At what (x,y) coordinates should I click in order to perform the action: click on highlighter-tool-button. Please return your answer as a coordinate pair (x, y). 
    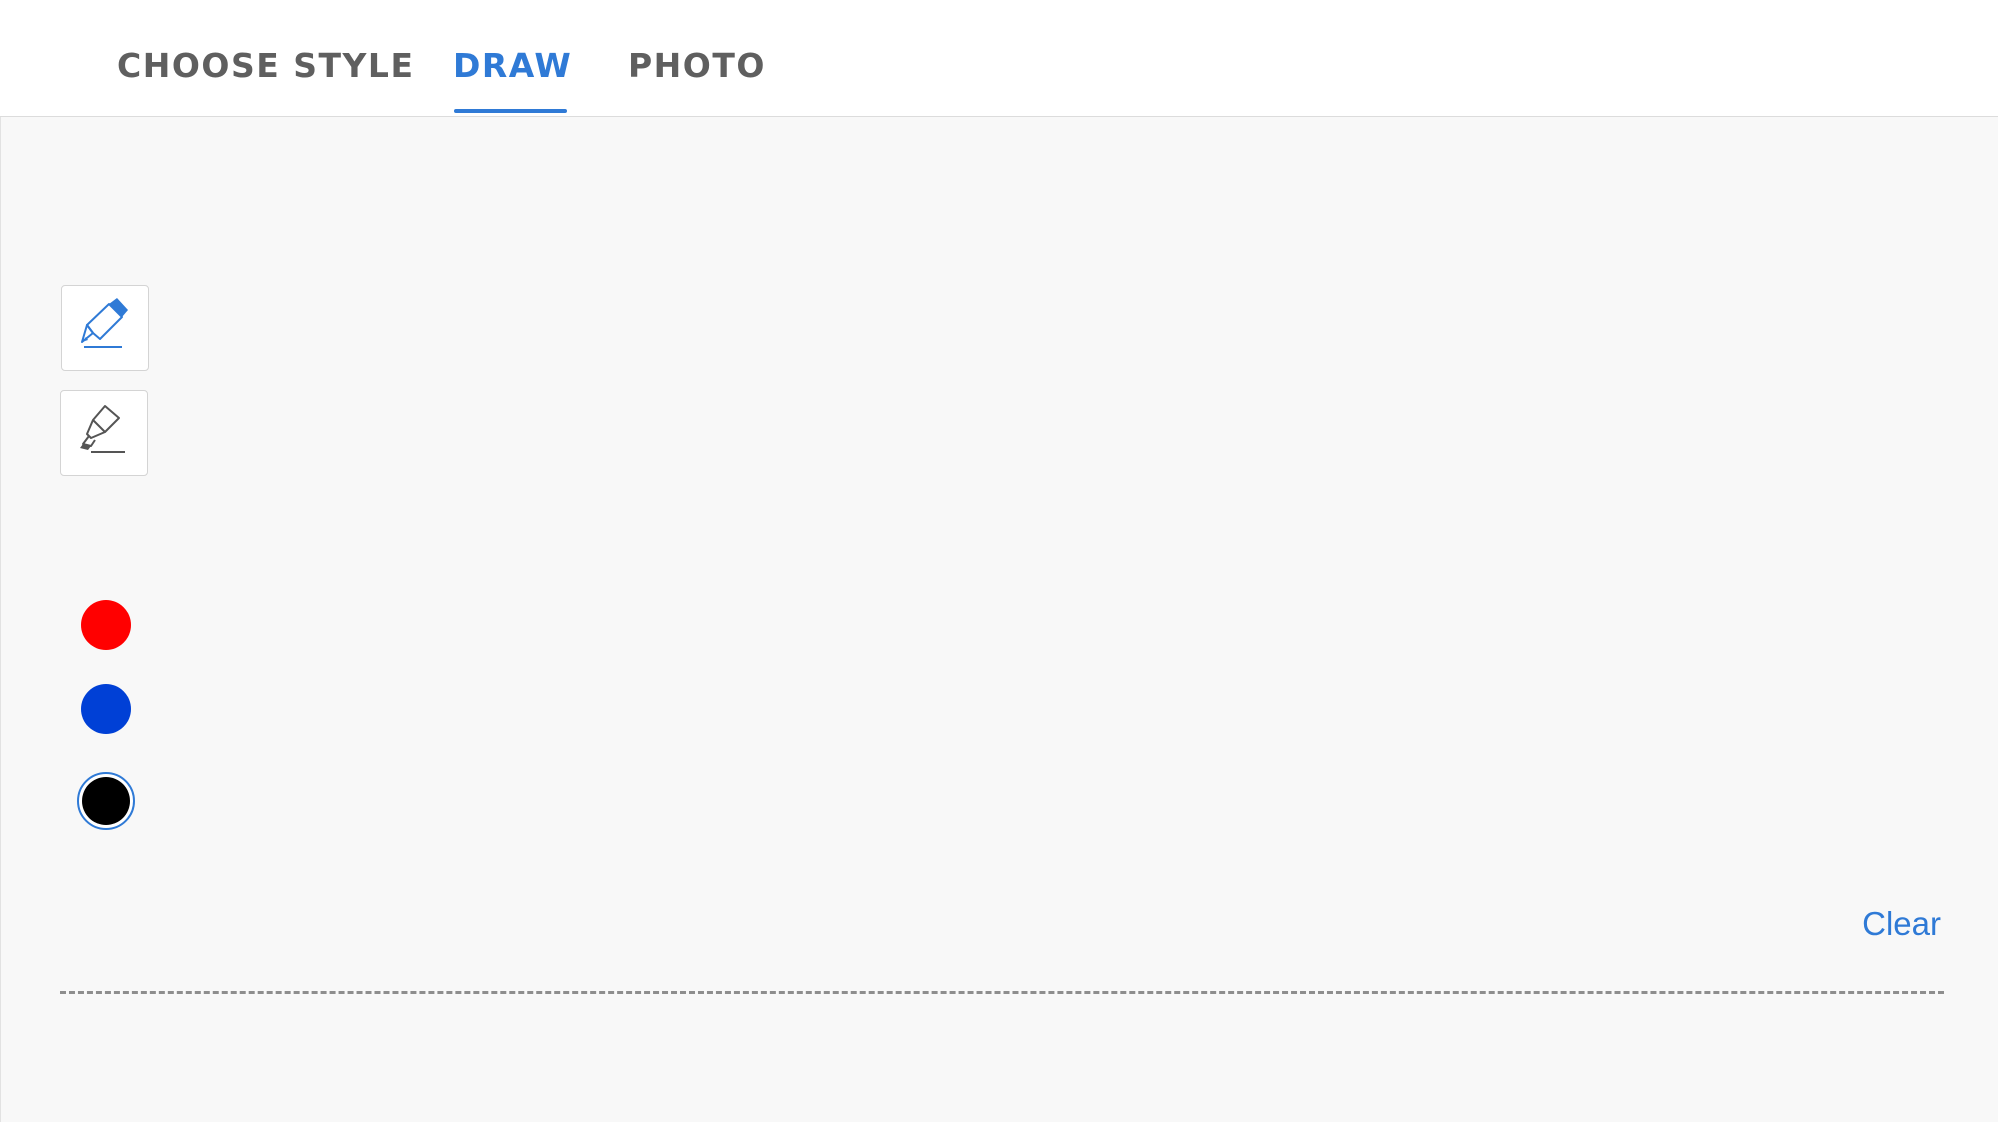
    Looking at the image, I should click on (104, 433).